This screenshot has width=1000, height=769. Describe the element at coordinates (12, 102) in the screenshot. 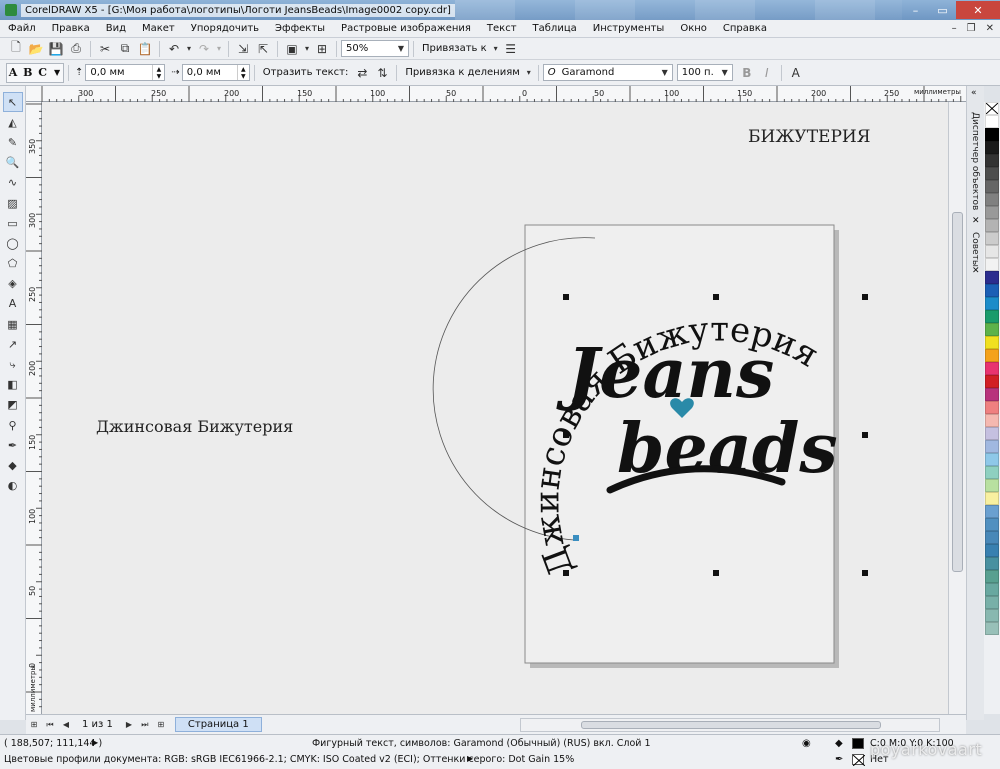

I see `pick-tool-icon: ↖` at that location.